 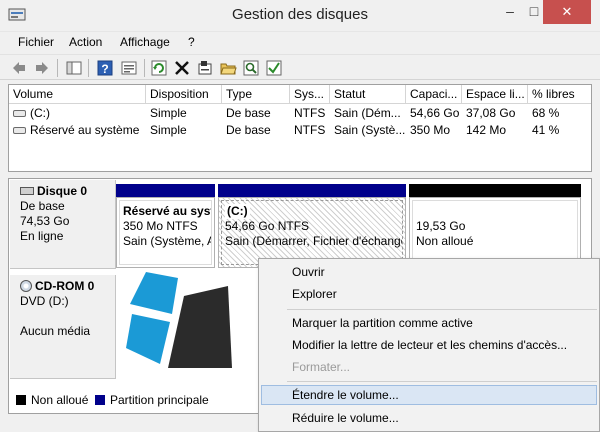 What do you see at coordinates (85, 130) in the screenshot?
I see `volume-name: Réservé au système` at bounding box center [85, 130].